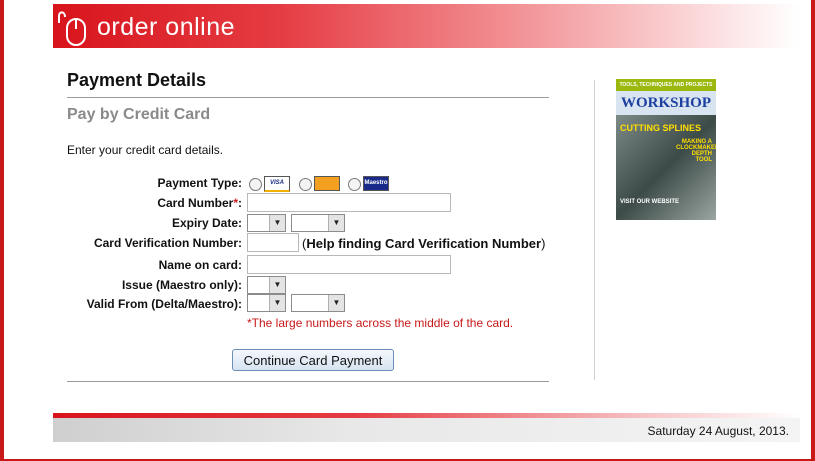  Describe the element at coordinates (200, 265) in the screenshot. I see `name-on-card-label: Name on card:` at that location.